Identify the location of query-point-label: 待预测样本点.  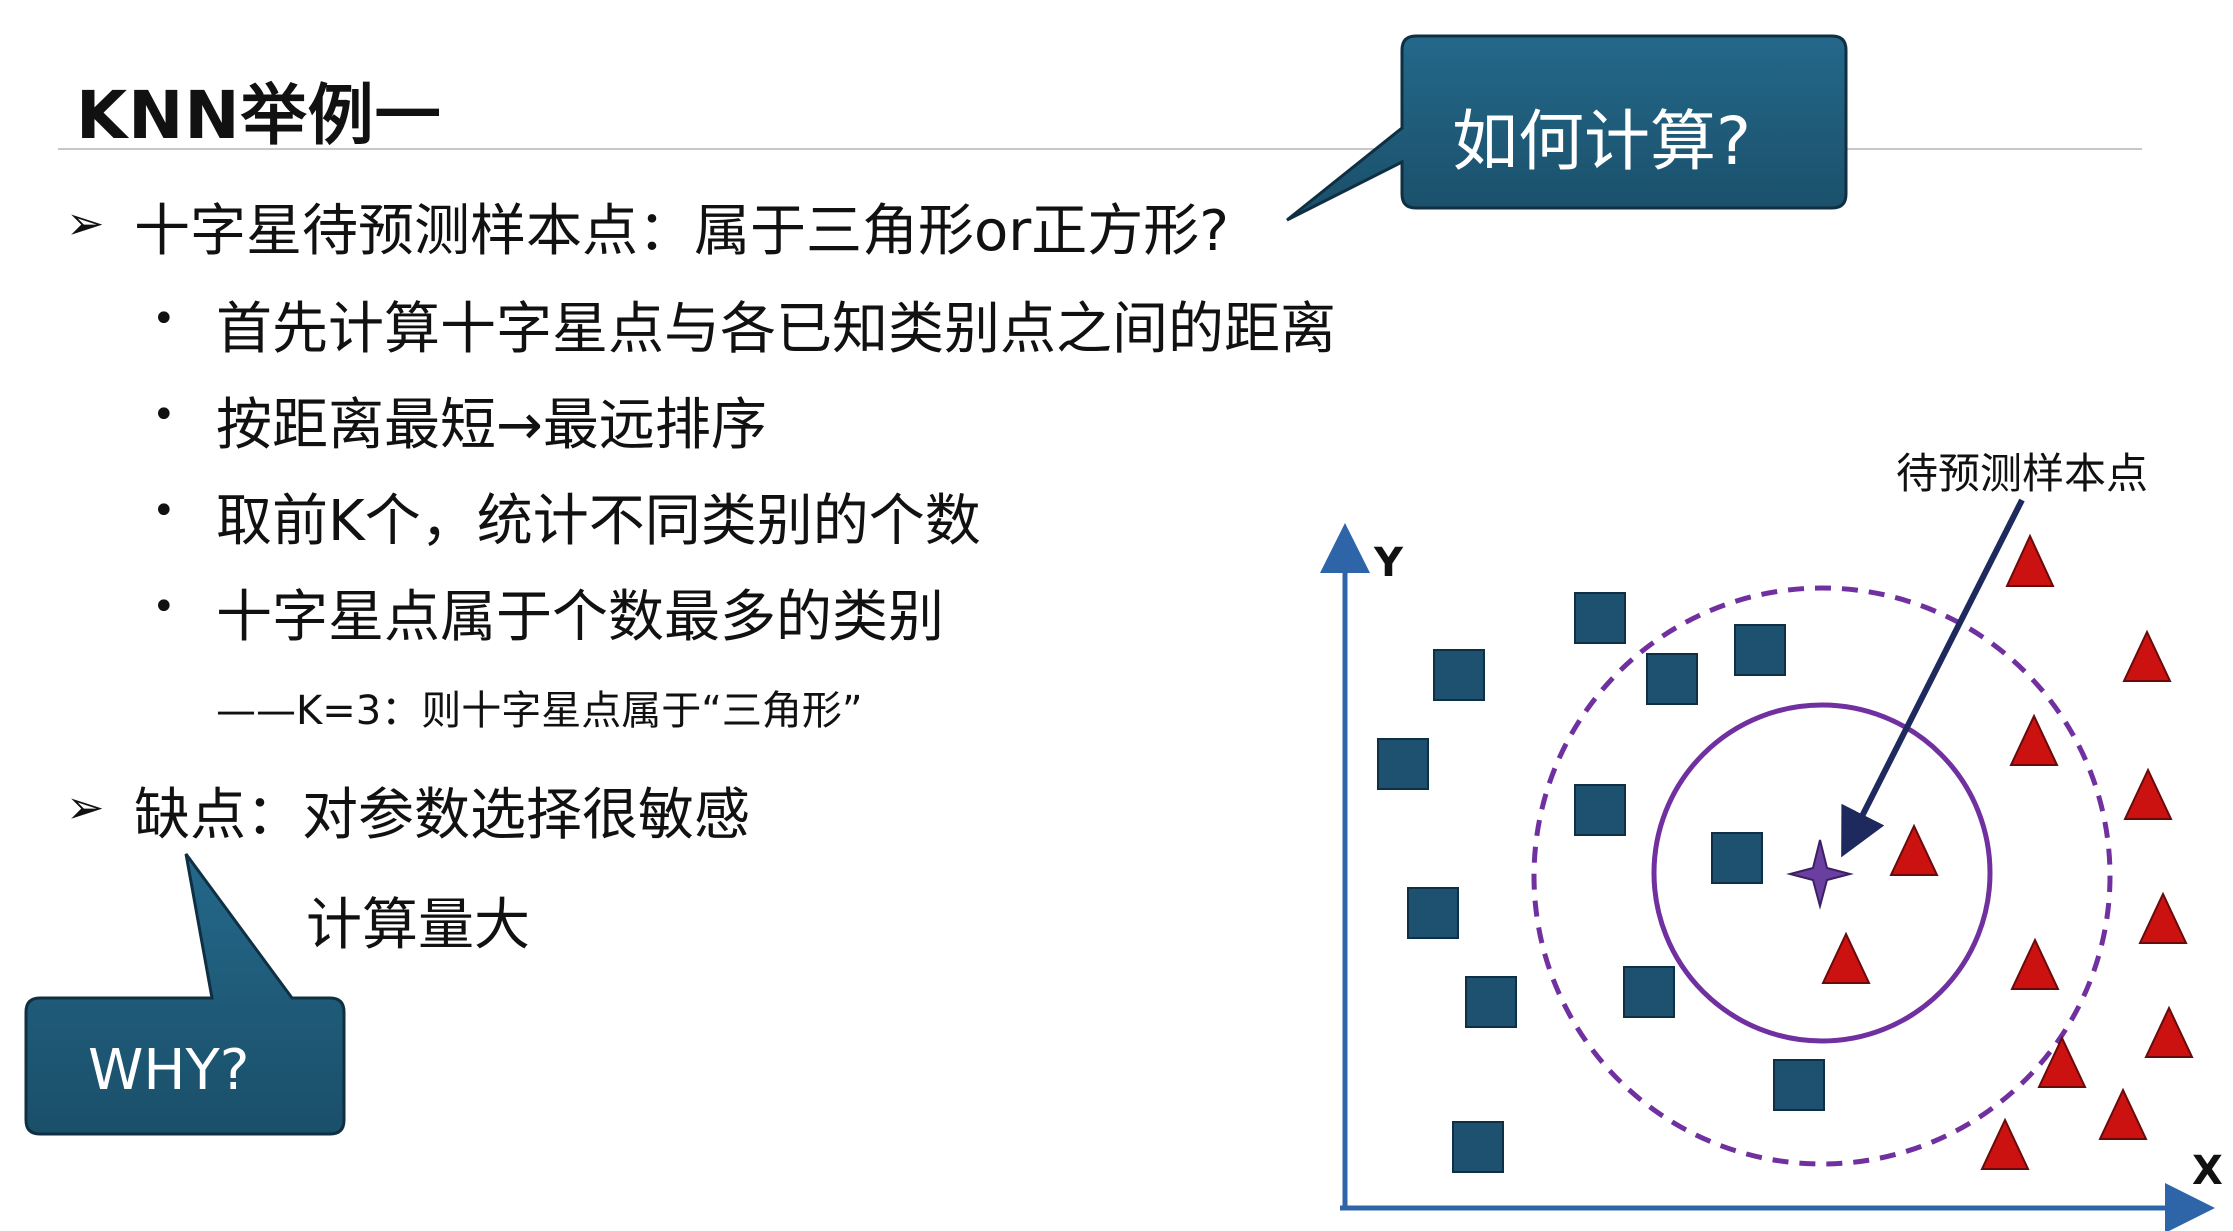
(2022, 473).